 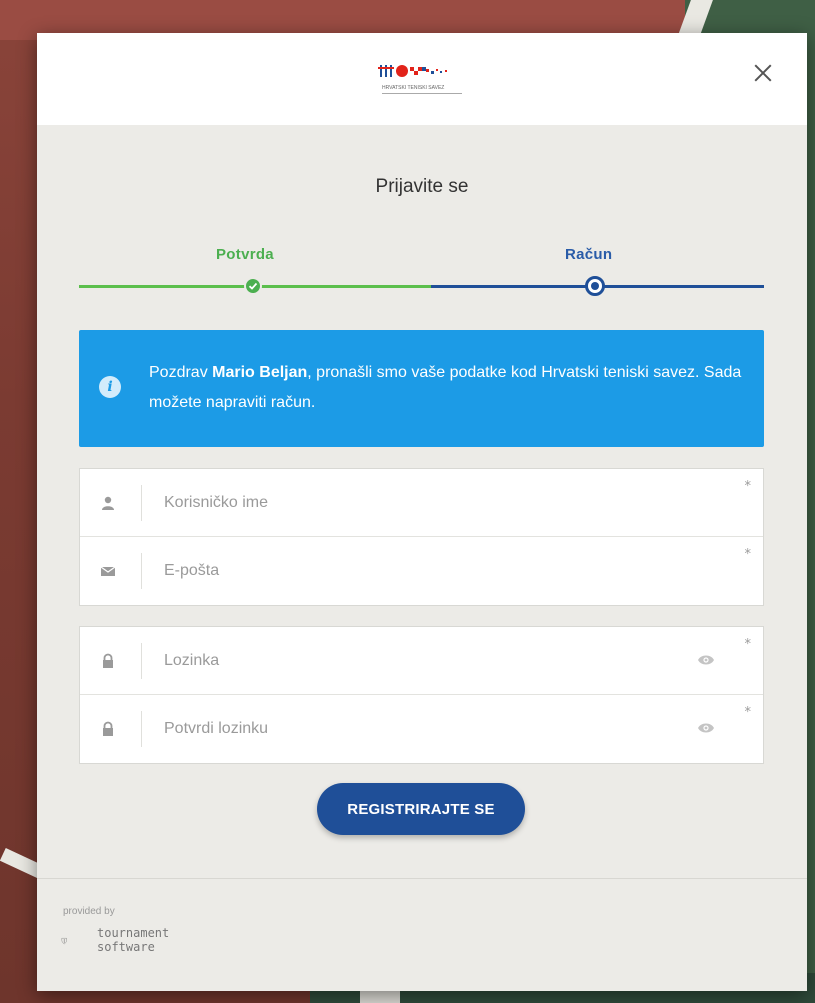 What do you see at coordinates (253, 286) in the screenshot?
I see `step-done-check-icon` at bounding box center [253, 286].